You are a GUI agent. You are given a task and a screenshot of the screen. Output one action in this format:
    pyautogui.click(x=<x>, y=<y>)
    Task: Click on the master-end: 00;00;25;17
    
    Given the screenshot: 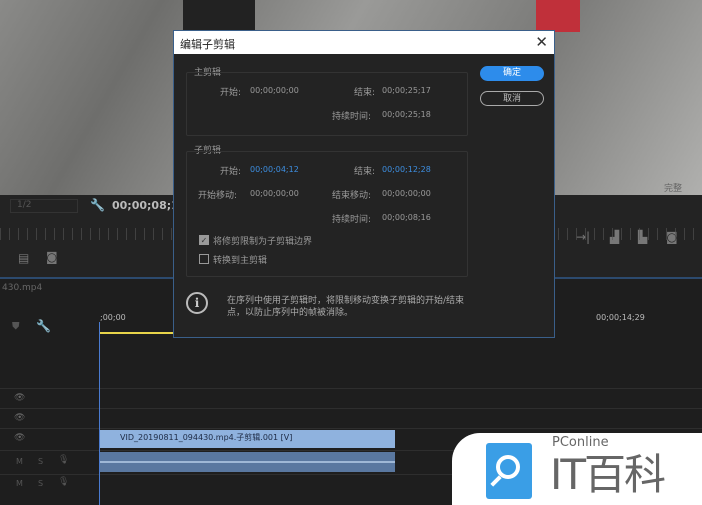 What is the action you would take?
    pyautogui.click(x=406, y=90)
    